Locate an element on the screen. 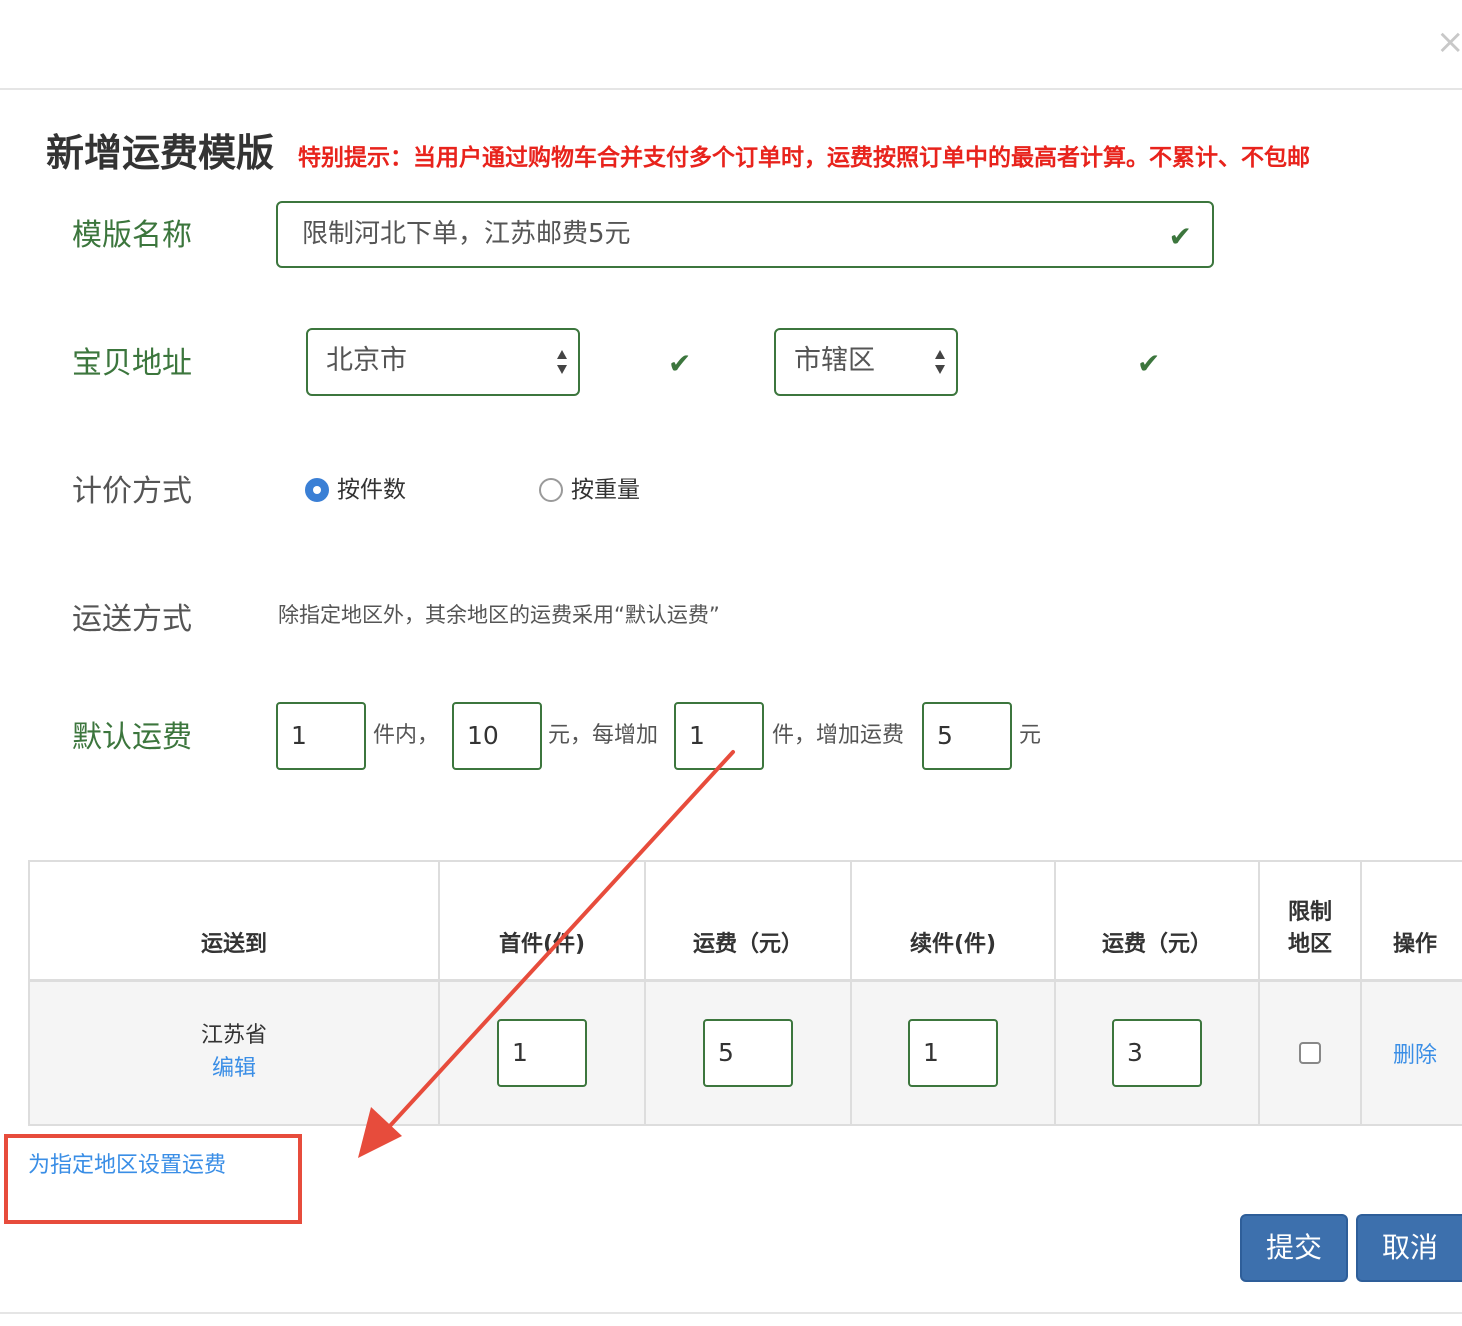 This screenshot has width=1462, height=1326. cell-restrict is located at coordinates (1310, 1052).